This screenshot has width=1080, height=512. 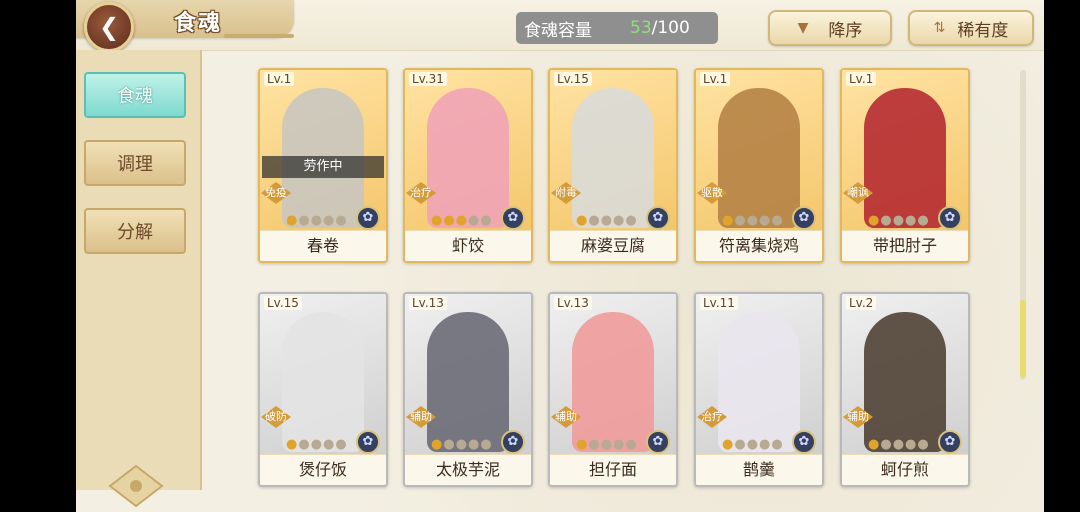 I want to click on sidebar-item-shihun: 食魂, so click(x=135, y=95).